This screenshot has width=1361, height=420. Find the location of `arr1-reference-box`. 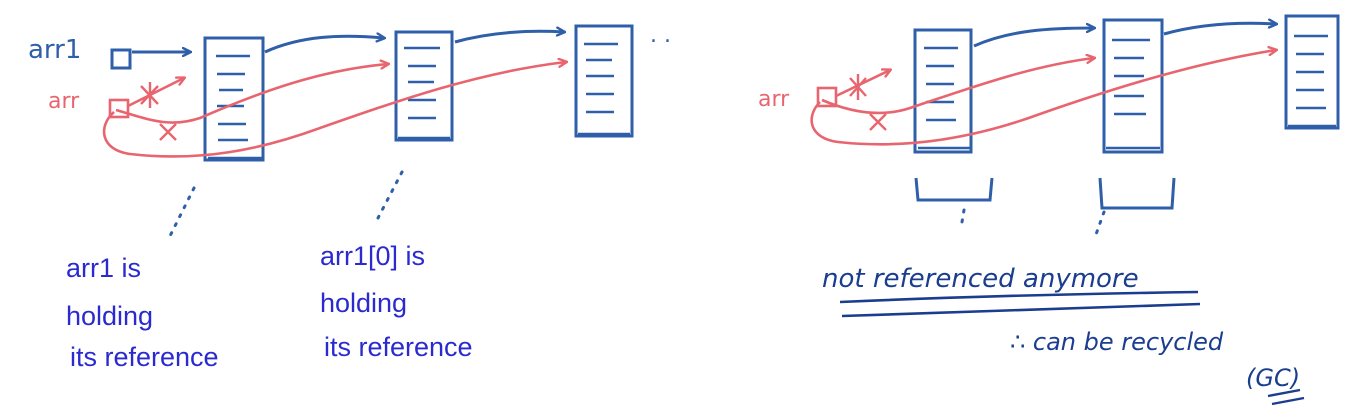

arr1-reference-box is located at coordinates (121, 59).